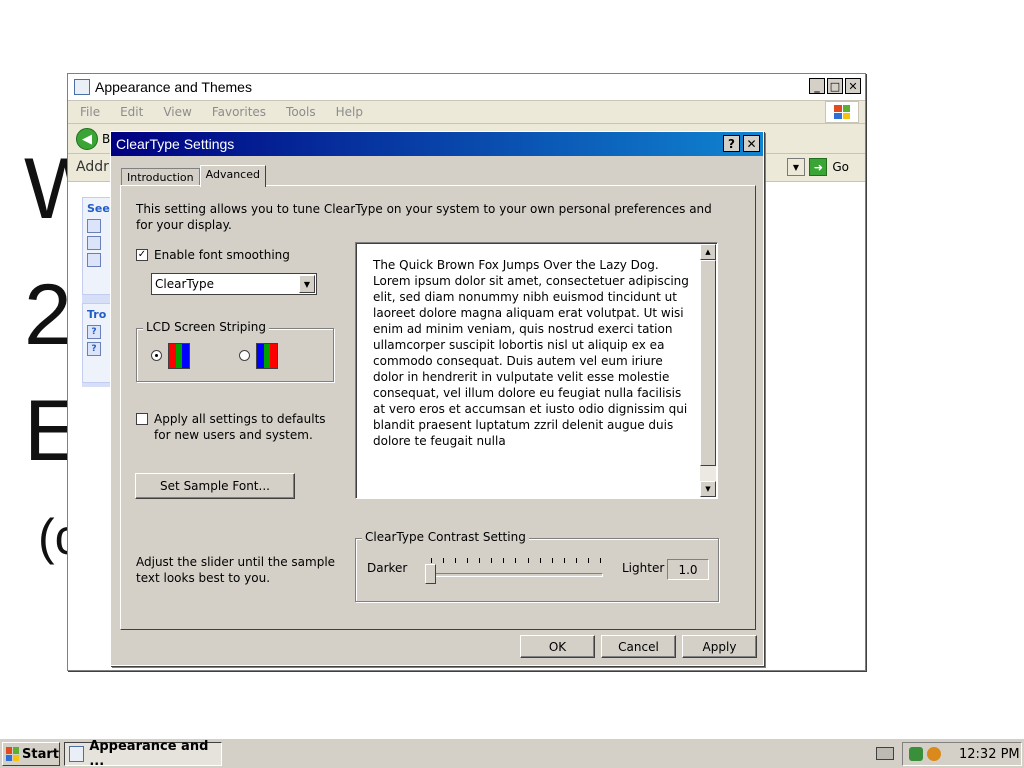  Describe the element at coordinates (267, 356) in the screenshot. I see `bgr-stripes-icon` at that location.